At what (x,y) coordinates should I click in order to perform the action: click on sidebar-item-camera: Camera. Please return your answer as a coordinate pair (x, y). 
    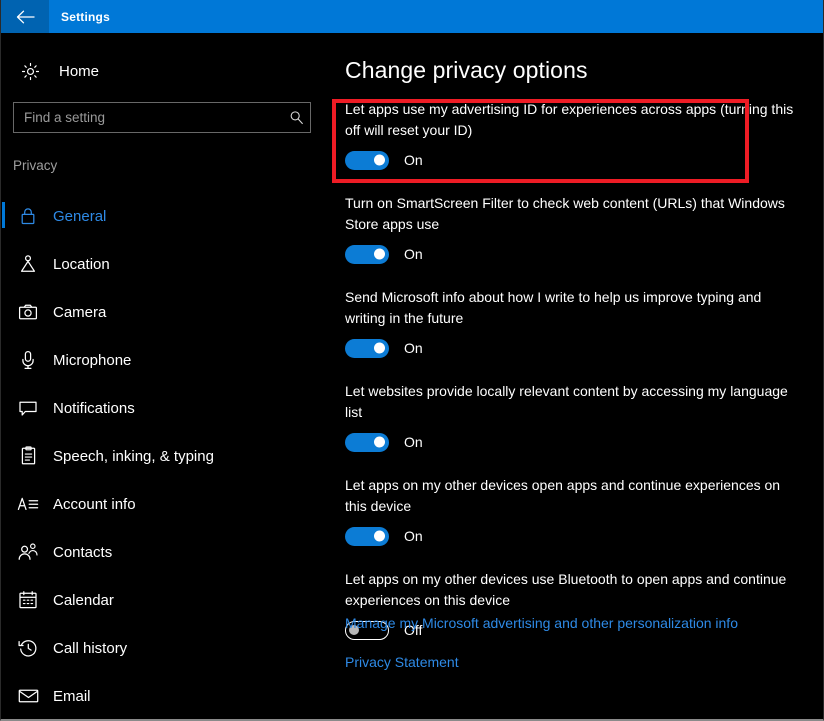
    Looking at the image, I should click on (166, 312).